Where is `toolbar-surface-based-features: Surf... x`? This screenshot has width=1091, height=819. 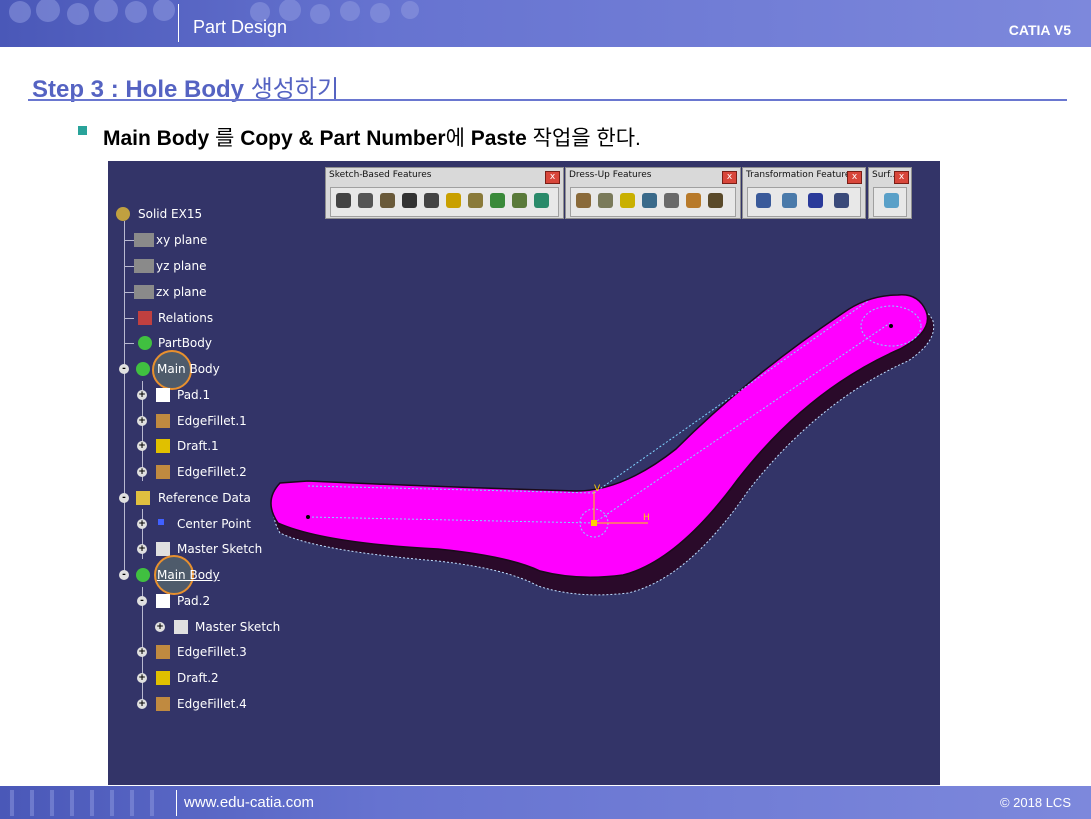
toolbar-surface-based-features: Surf... x is located at coordinates (890, 193).